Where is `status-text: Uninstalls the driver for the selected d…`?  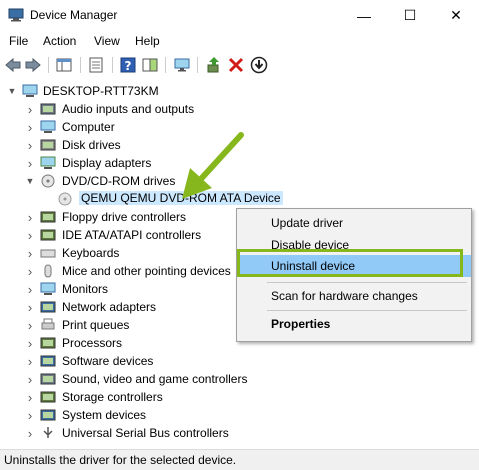
status-text: Uninstalls the driver for the selected d… is located at coordinates (120, 460).